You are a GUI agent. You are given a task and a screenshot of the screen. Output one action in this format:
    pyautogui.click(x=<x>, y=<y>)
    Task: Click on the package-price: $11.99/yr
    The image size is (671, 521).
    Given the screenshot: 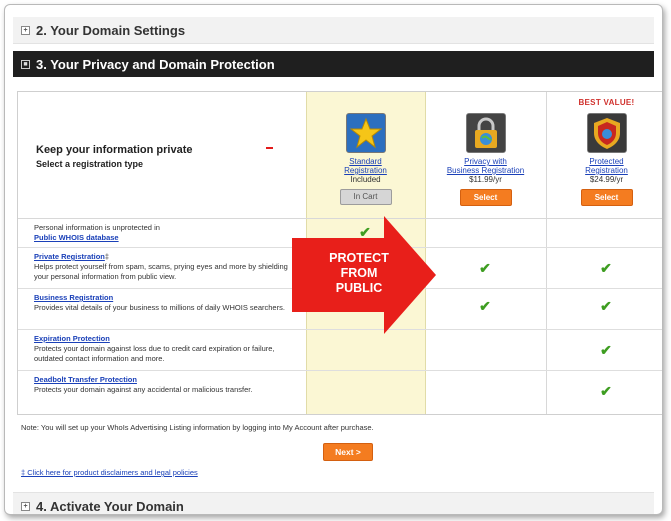 What is the action you would take?
    pyautogui.click(x=485, y=179)
    